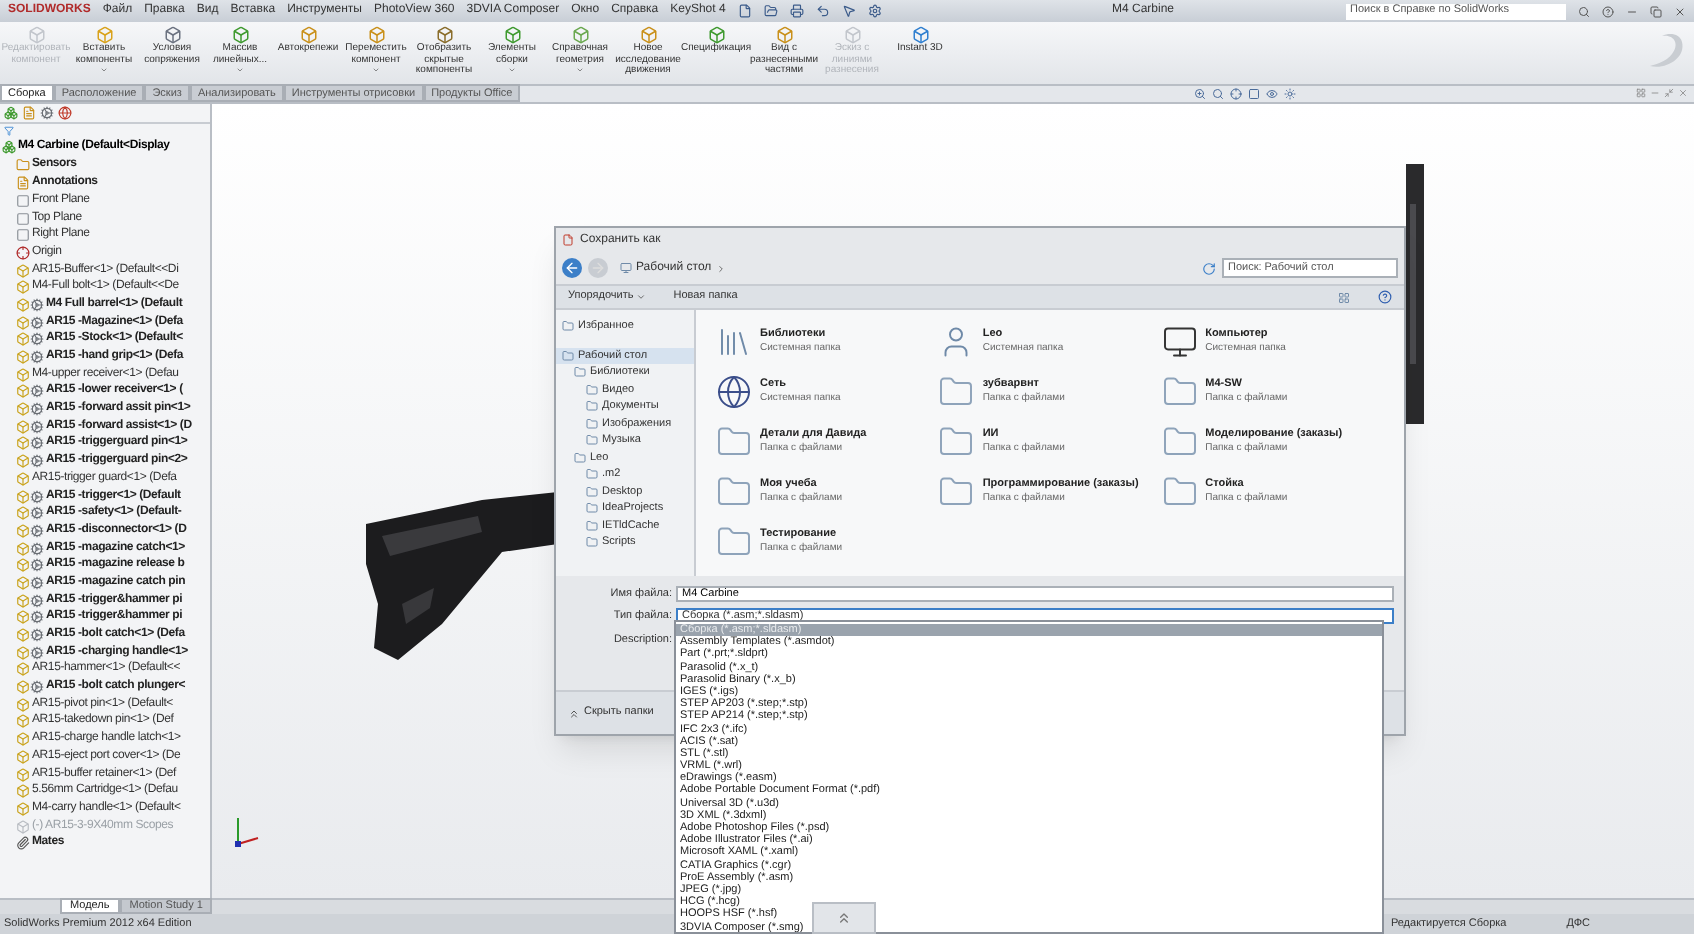 The height and width of the screenshot is (934, 1694). Describe the element at coordinates (734, 342) in the screenshot. I see `library-icon` at that location.